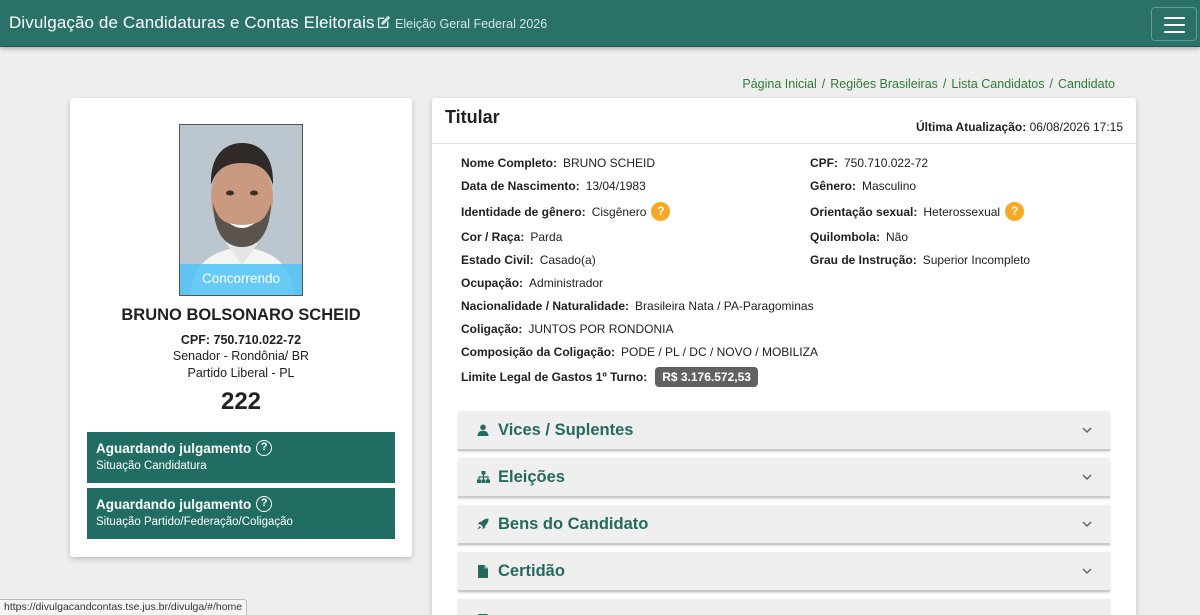  Describe the element at coordinates (194, 522) in the screenshot. I see `party-status-subtitle: Situação Partido/Federação/Coligação` at that location.